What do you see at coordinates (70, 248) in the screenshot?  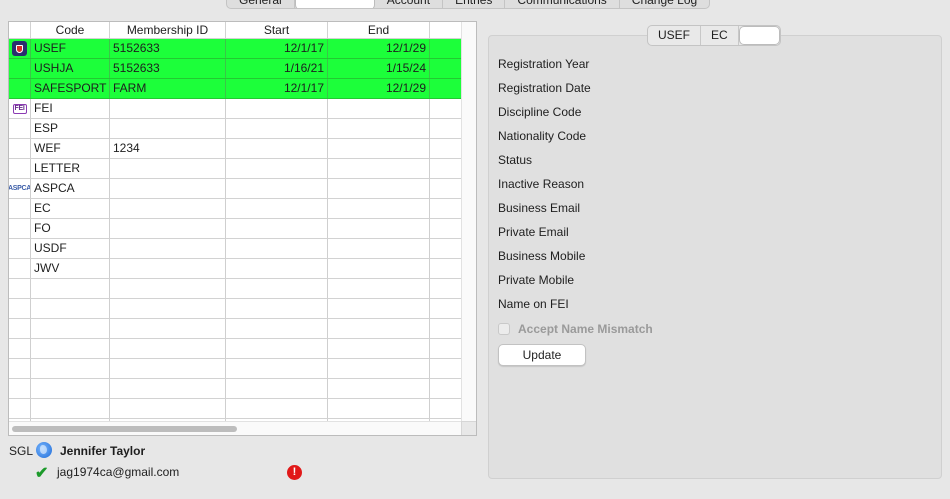 I see `cell-code: USDF` at bounding box center [70, 248].